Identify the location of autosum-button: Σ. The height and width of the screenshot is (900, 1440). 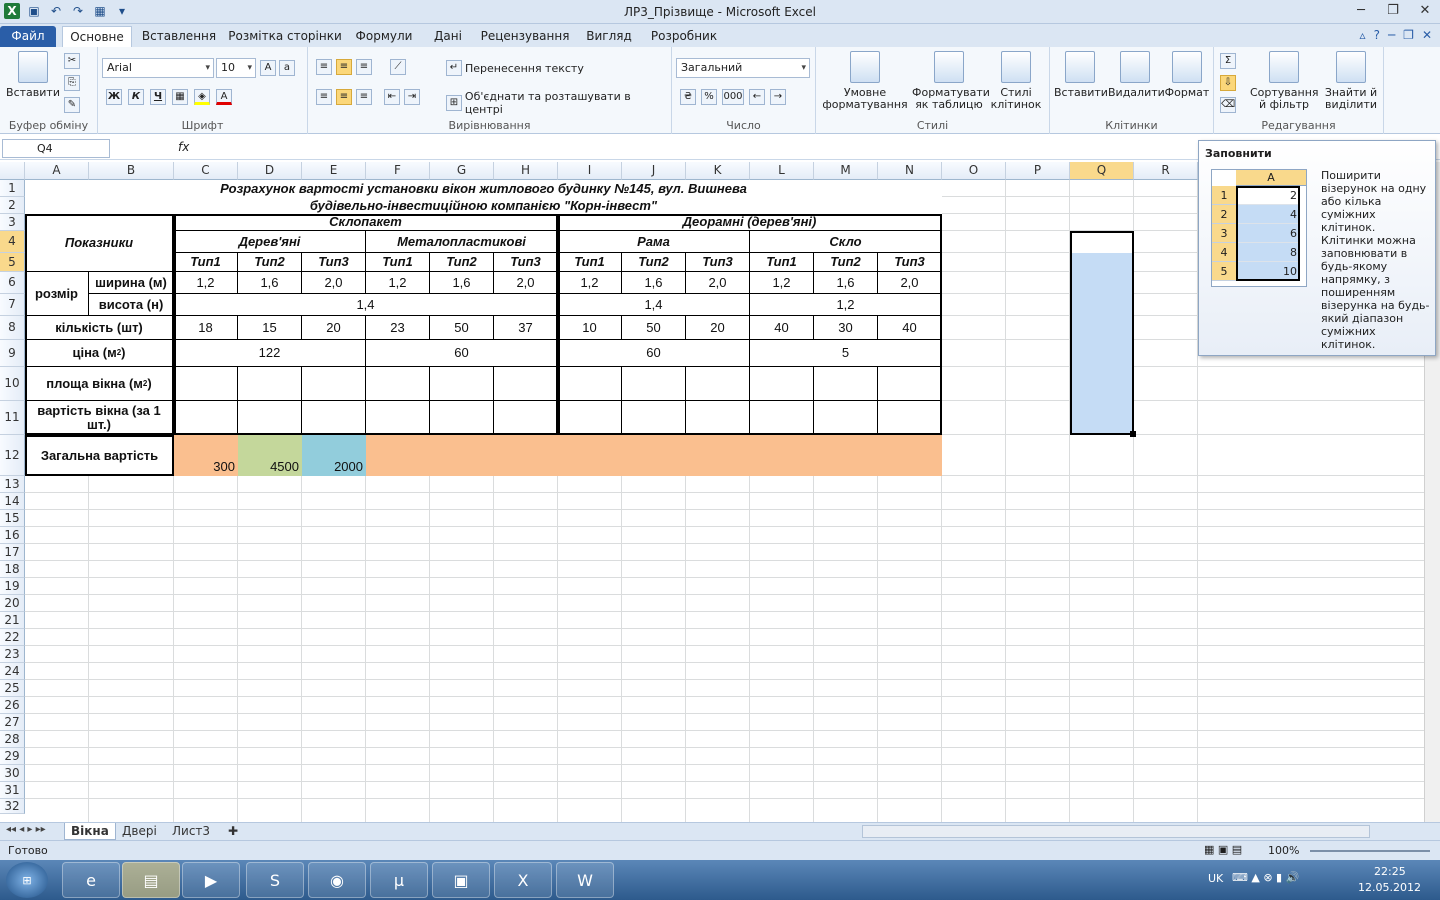
(1228, 61).